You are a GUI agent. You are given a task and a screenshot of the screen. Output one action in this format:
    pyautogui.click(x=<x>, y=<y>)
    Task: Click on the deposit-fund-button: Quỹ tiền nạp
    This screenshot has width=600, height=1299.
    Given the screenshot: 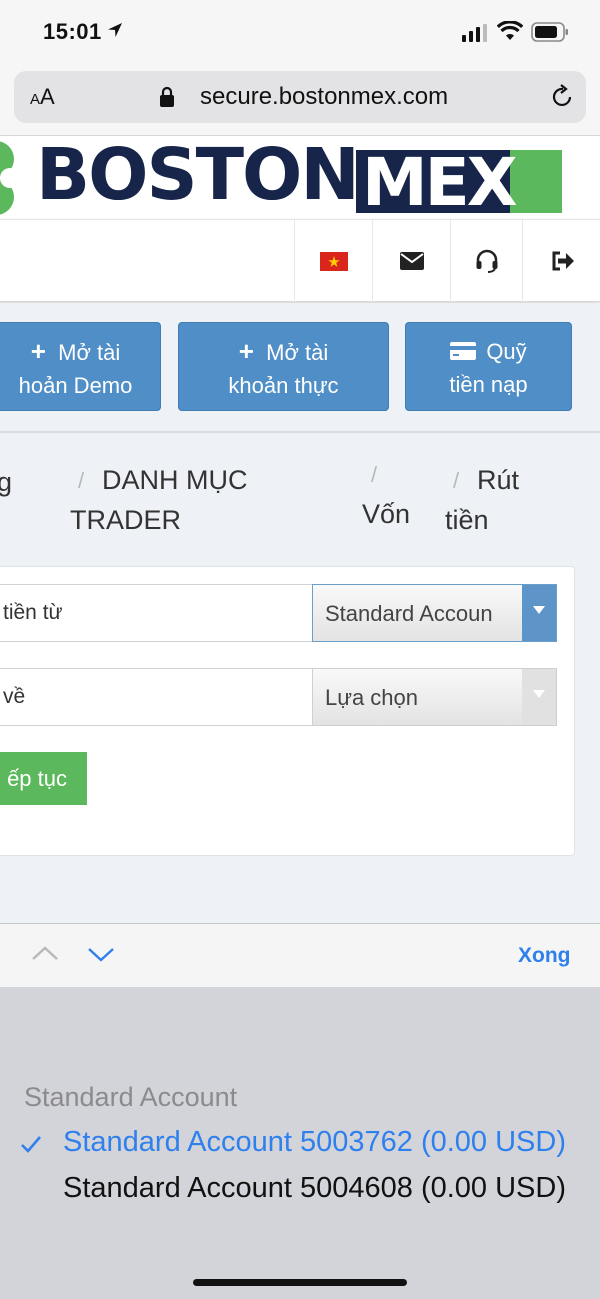 What is the action you would take?
    pyautogui.click(x=488, y=366)
    